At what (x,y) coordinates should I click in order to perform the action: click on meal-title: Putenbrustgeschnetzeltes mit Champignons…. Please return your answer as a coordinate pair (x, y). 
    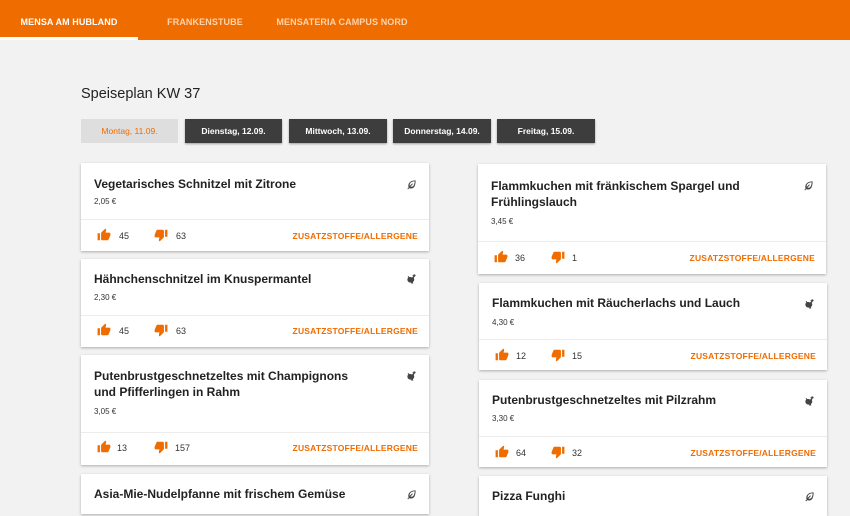
    Looking at the image, I should click on (221, 384).